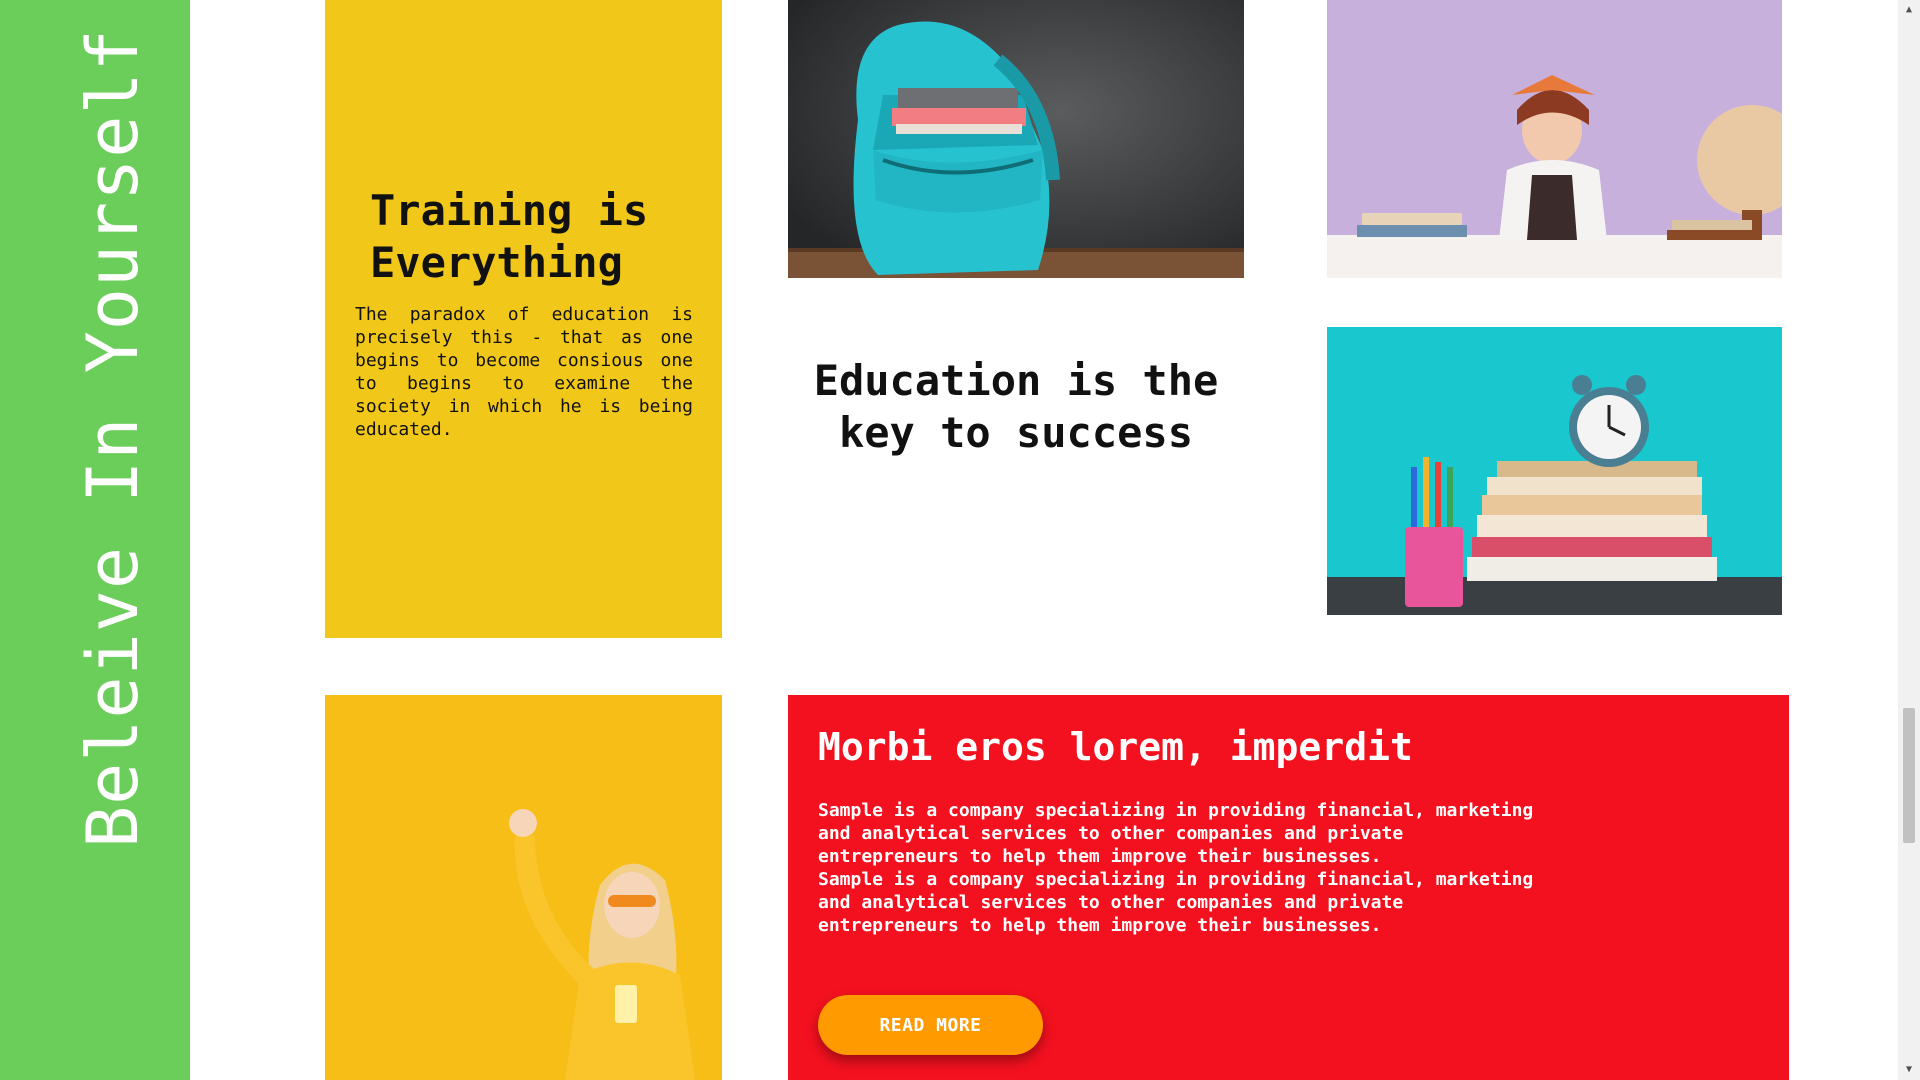 This screenshot has width=1920, height=1080. What do you see at coordinates (1909, 10) in the screenshot?
I see `scroll-up-arrow-icon: ▲` at bounding box center [1909, 10].